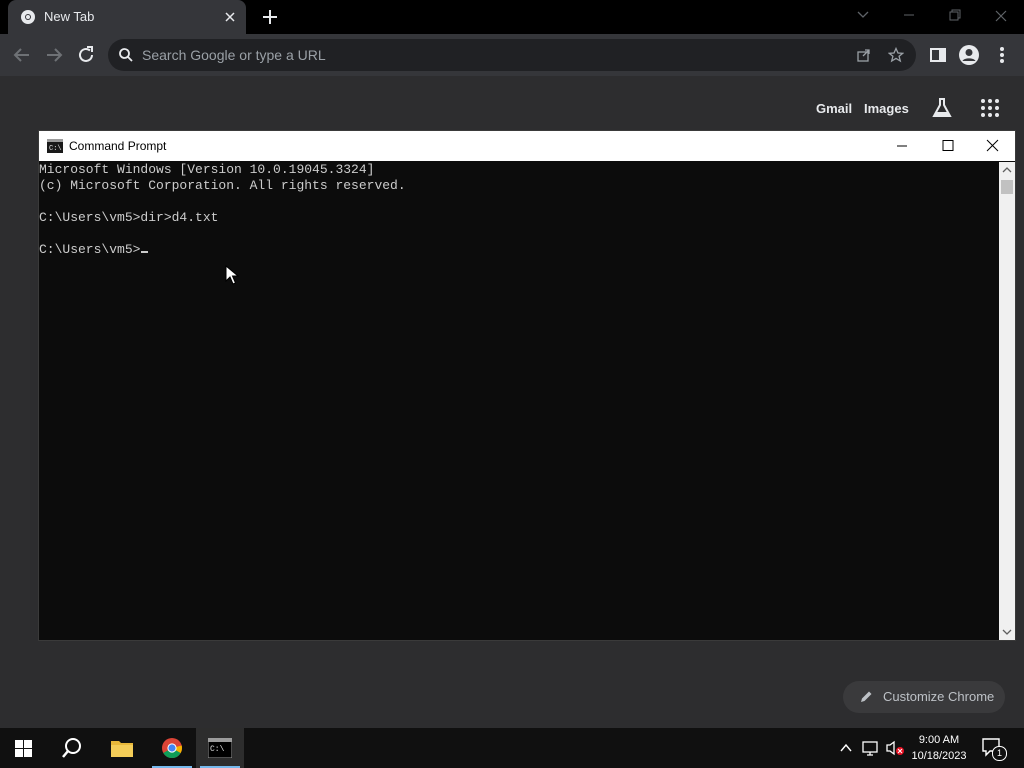 The width and height of the screenshot is (1024, 768). Describe the element at coordinates (942, 108) in the screenshot. I see `labs-flask-icon` at that location.